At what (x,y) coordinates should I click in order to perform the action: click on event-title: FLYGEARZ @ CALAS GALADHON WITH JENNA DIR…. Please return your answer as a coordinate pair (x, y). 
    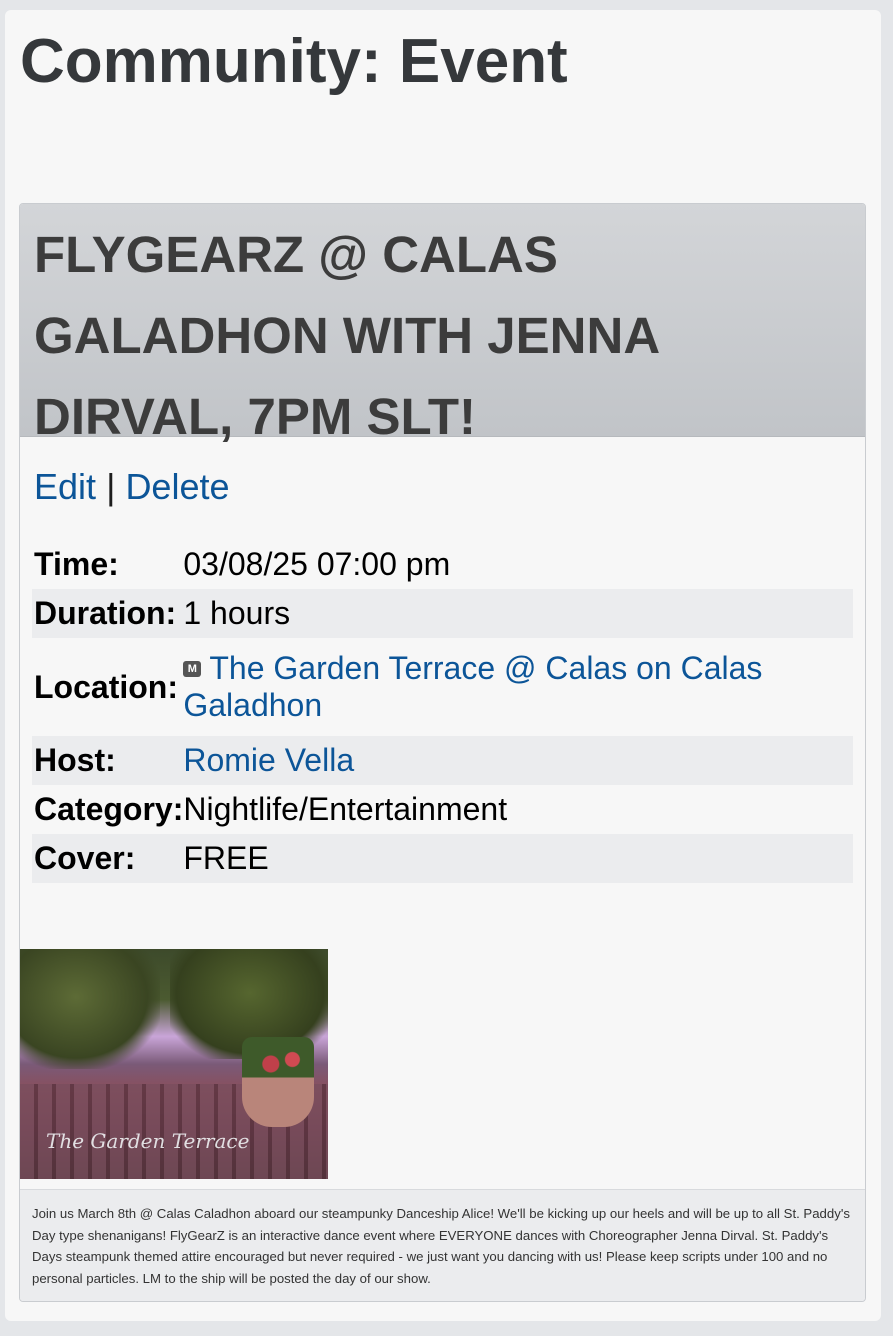
    Looking at the image, I should click on (346, 335).